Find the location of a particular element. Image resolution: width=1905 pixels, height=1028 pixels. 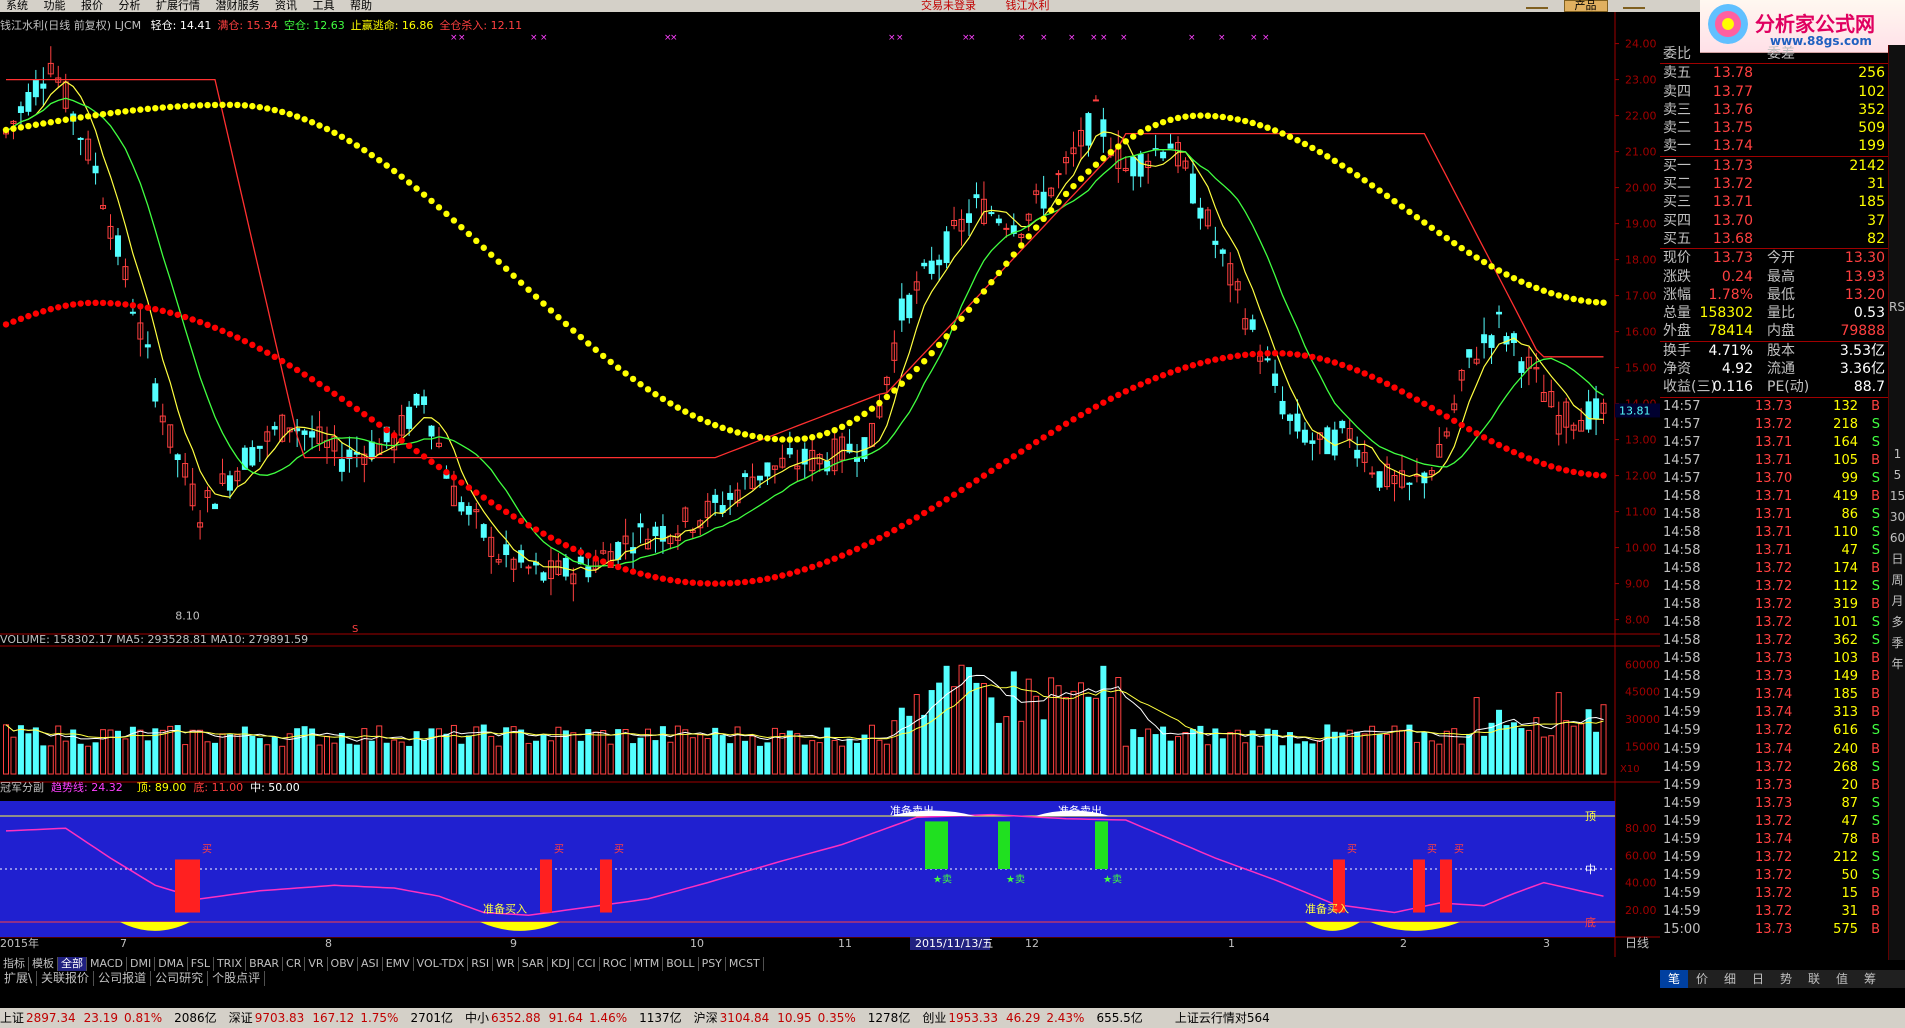

side-tab-26: 月 is located at coordinates (1897, 601).